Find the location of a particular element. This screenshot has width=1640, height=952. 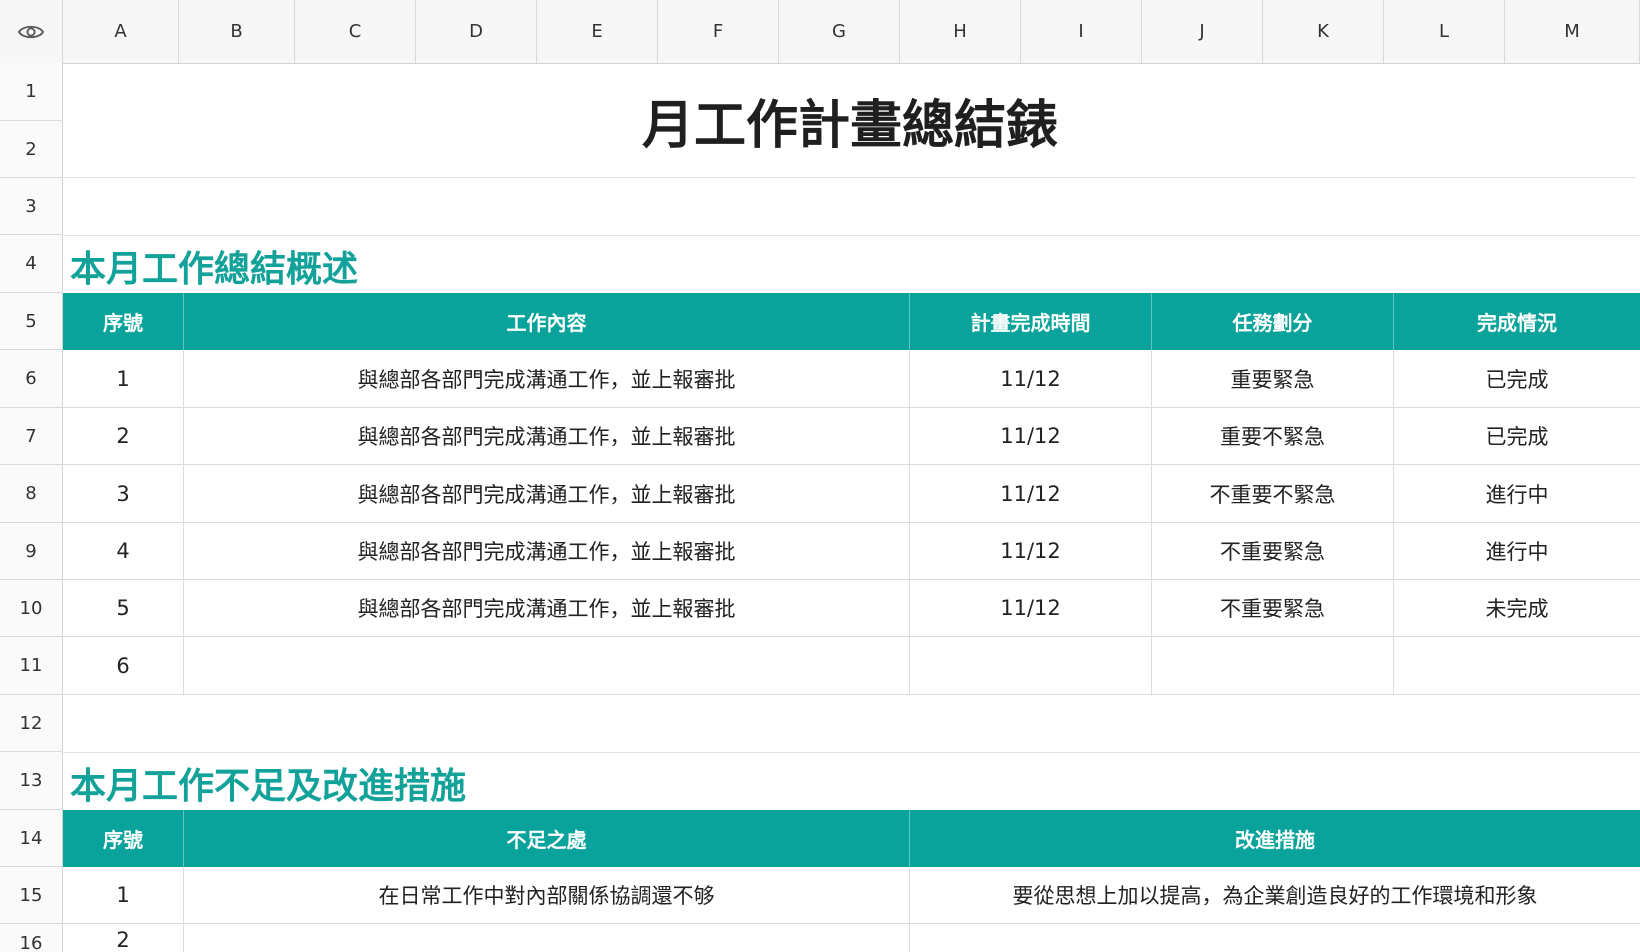

row-header-10: 10 is located at coordinates (31, 608).